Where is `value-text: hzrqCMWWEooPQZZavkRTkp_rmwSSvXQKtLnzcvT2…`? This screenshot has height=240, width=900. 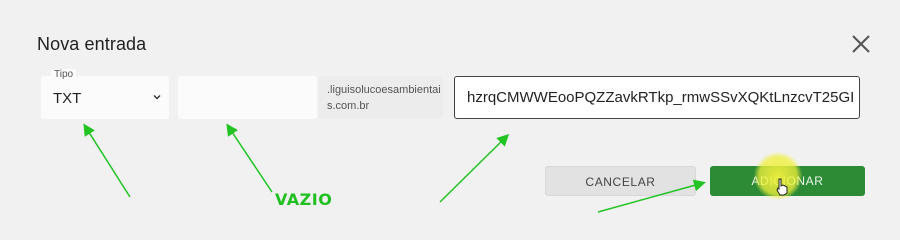
value-text: hzrqCMWWEooPQZZavkRTkp_rmwSSvXQKtLnzcvT2… is located at coordinates (661, 97).